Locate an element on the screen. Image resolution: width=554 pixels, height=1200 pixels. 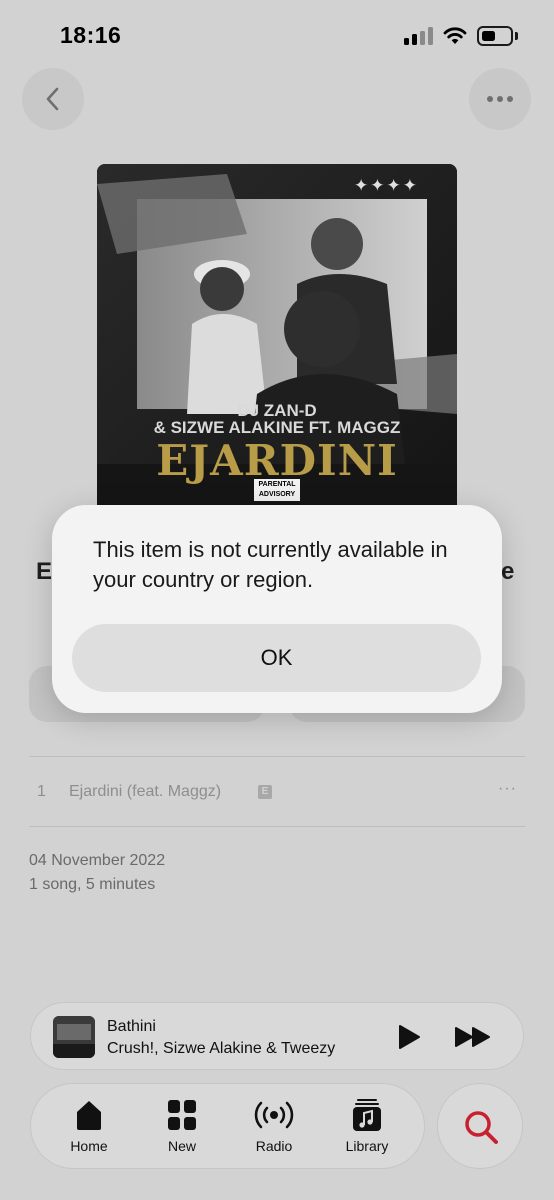
search-icon is located at coordinates (481, 1127).